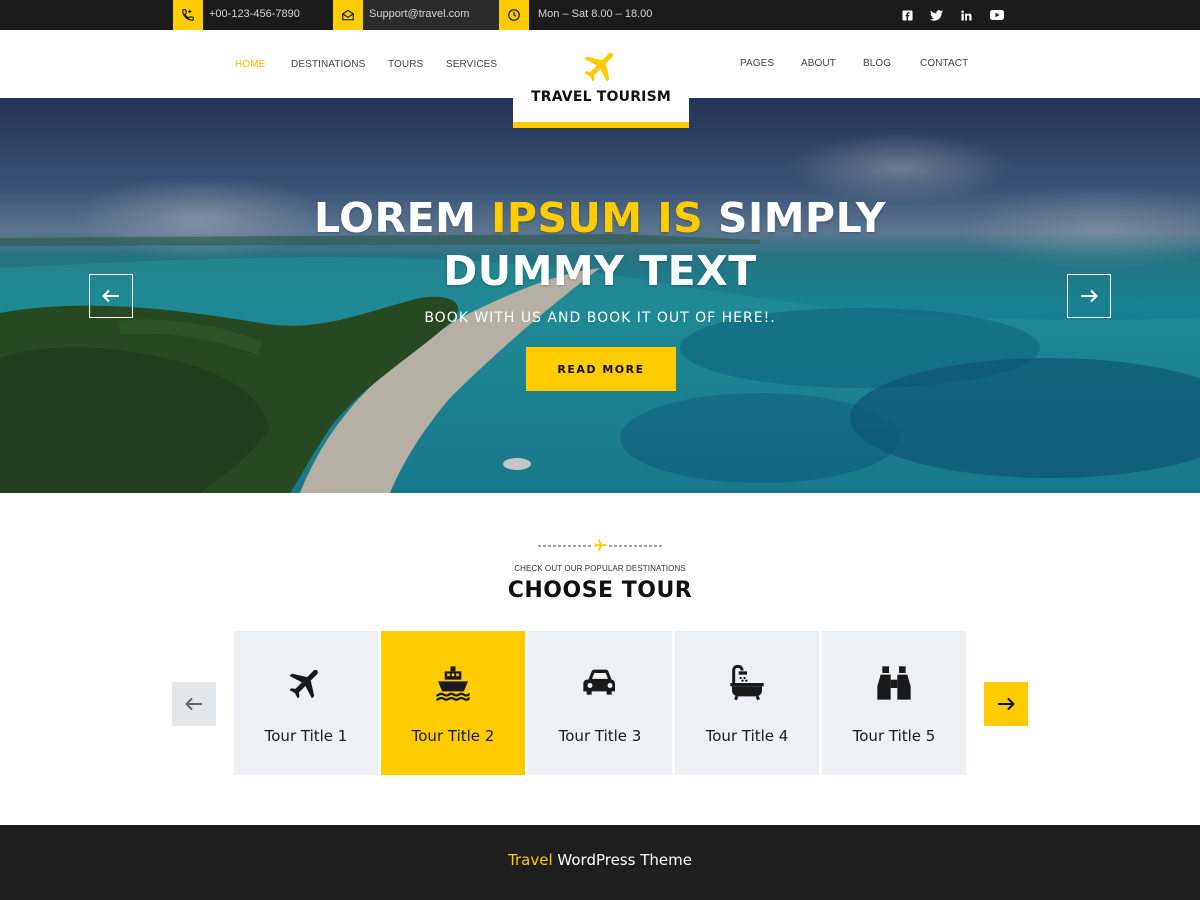 This screenshot has height=900, width=1200. Describe the element at coordinates (530, 860) in the screenshot. I see `footer-credit-link: Travel` at that location.